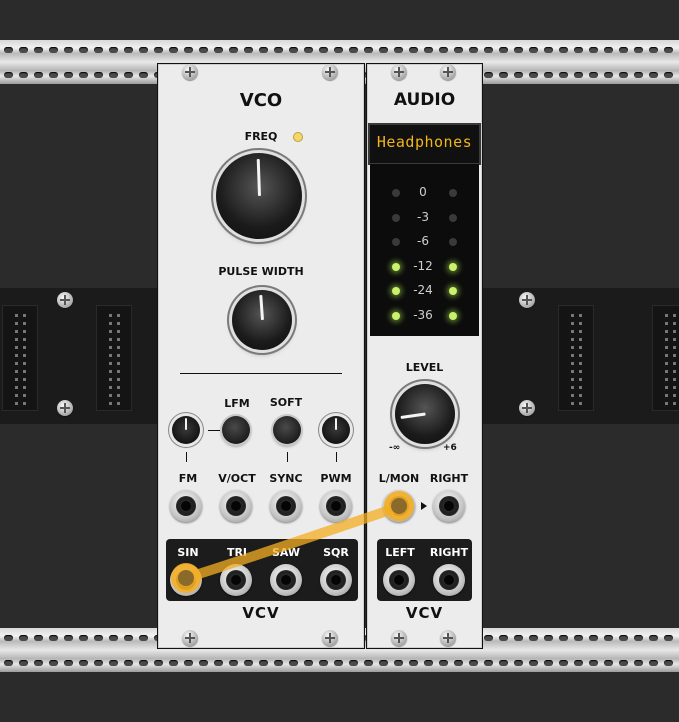  I want to click on level-knob, so click(425, 414).